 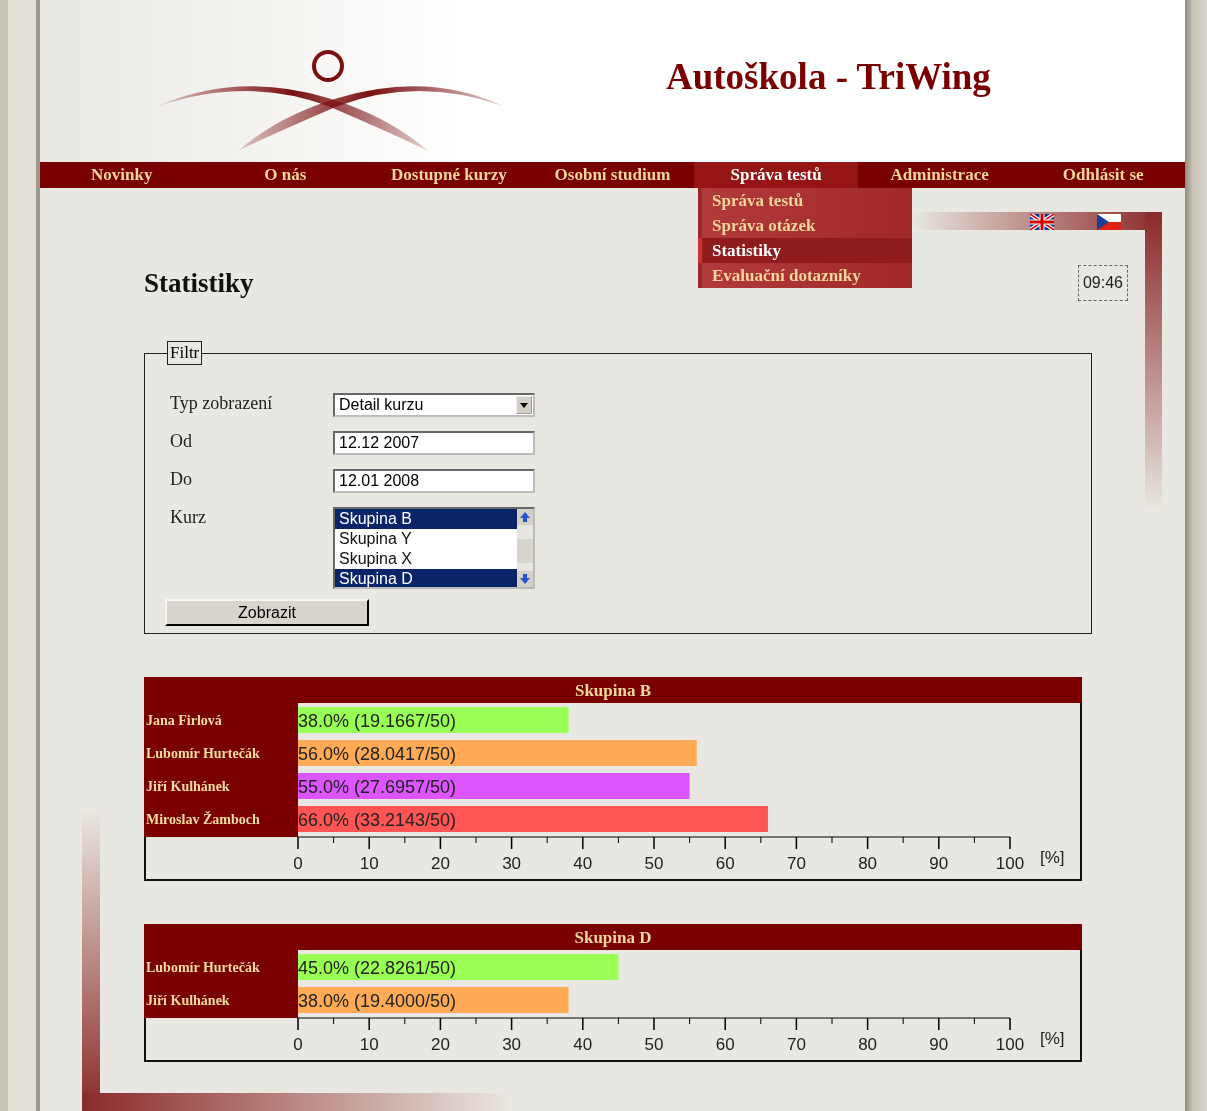 What do you see at coordinates (434, 481) in the screenshot?
I see `date-to-field: 12.01 2008` at bounding box center [434, 481].